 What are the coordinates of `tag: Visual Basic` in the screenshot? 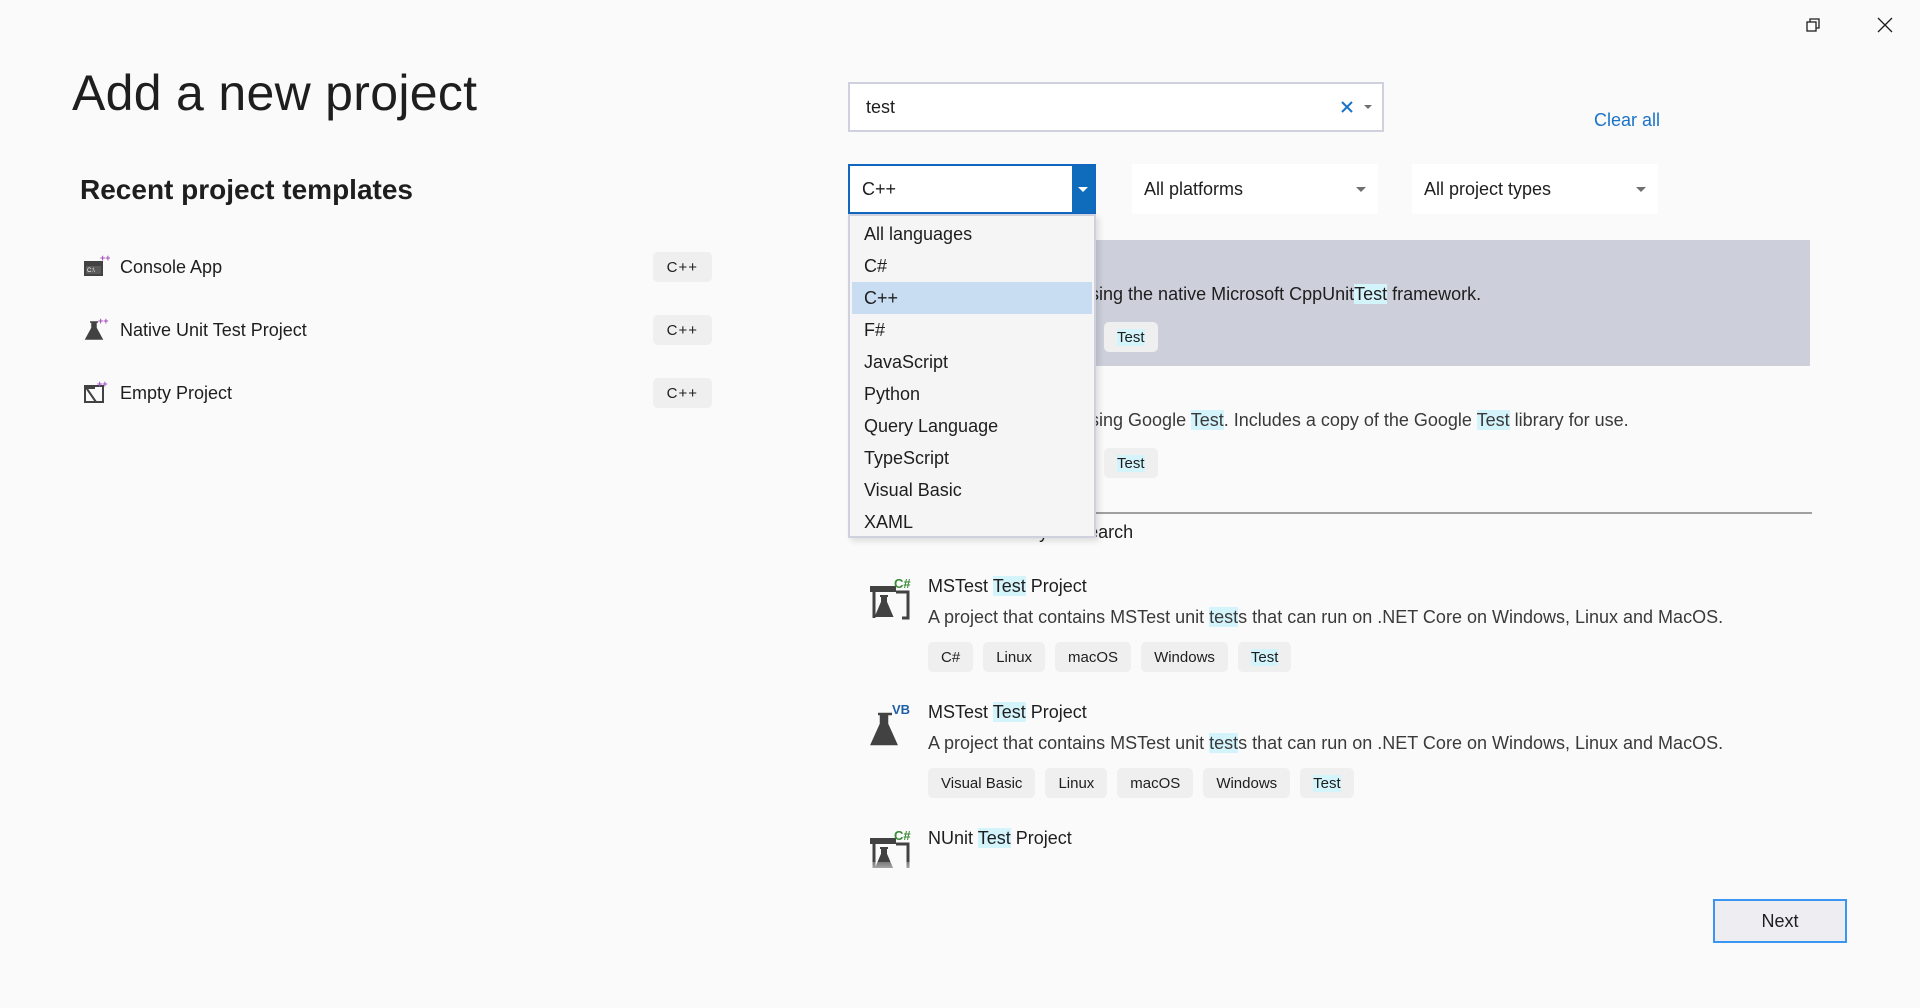 It's located at (982, 783).